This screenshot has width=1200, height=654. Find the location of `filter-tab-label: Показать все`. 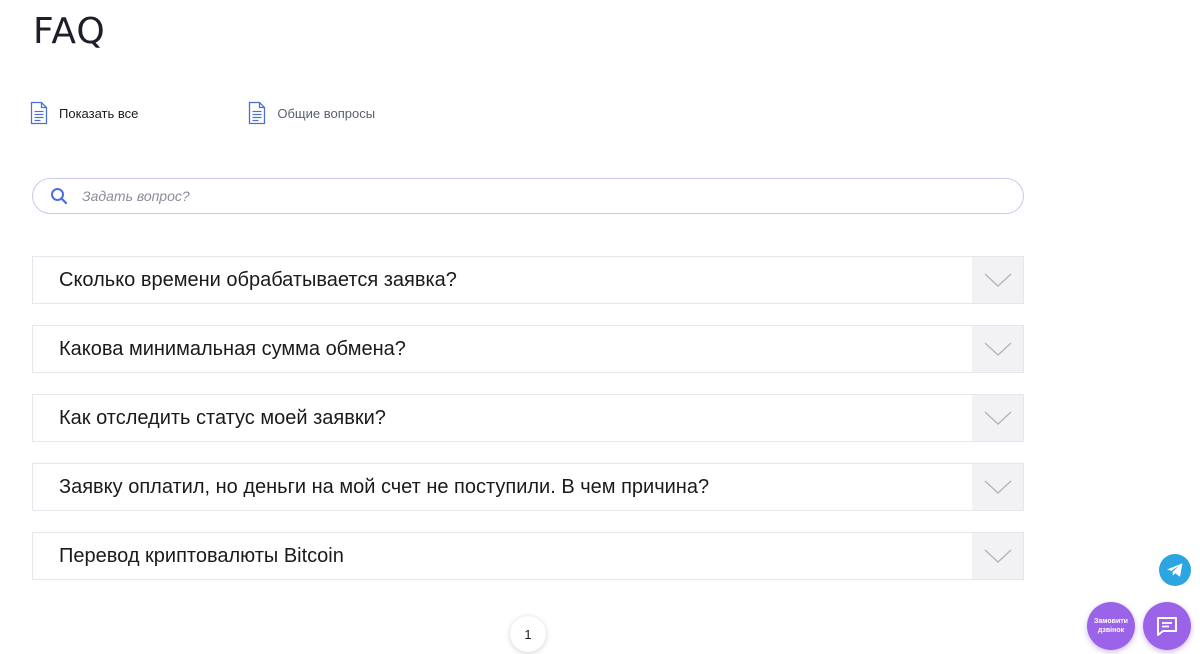

filter-tab-label: Показать все is located at coordinates (99, 113).